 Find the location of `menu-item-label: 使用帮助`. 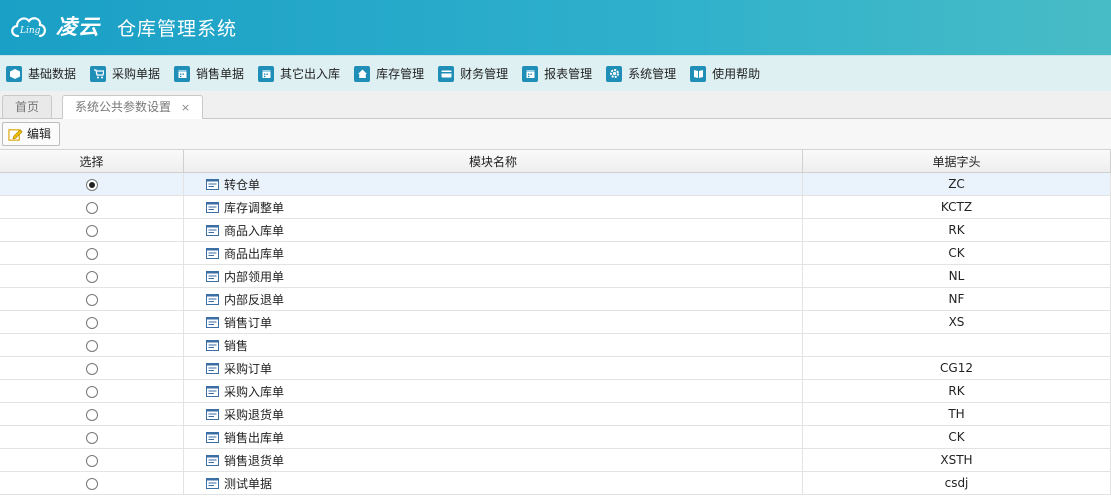

menu-item-label: 使用帮助 is located at coordinates (736, 74).